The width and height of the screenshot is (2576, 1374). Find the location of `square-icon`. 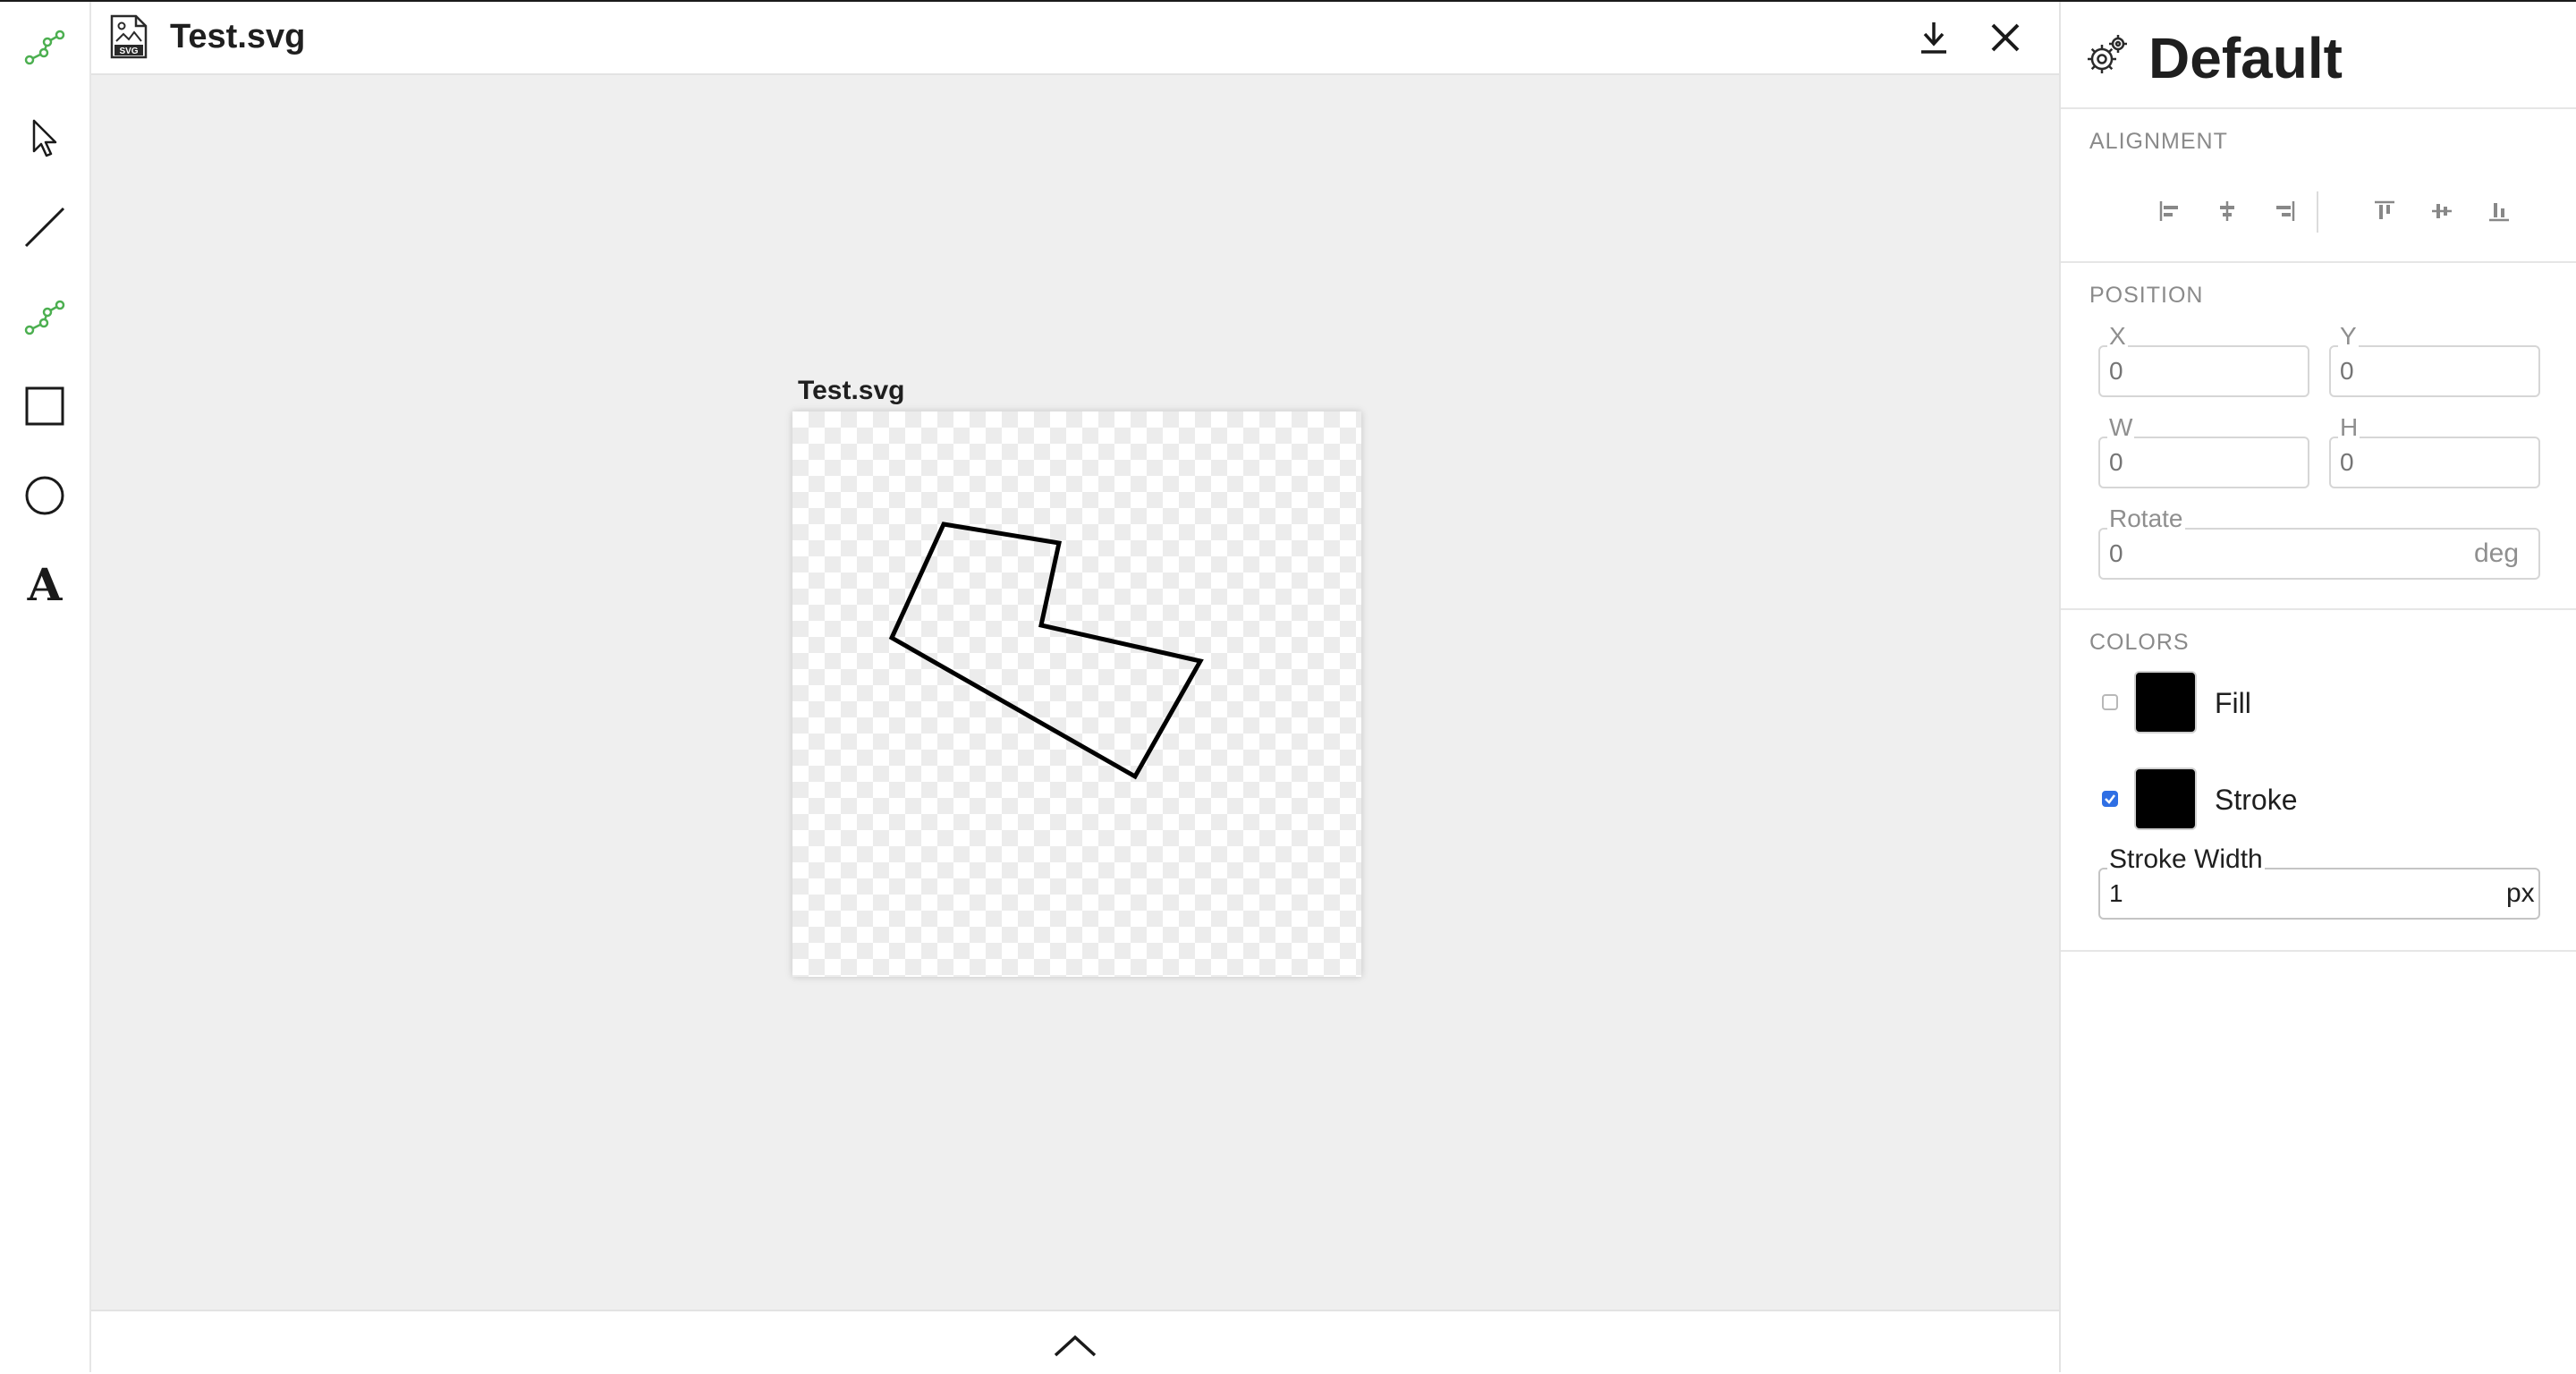

square-icon is located at coordinates (44, 406).